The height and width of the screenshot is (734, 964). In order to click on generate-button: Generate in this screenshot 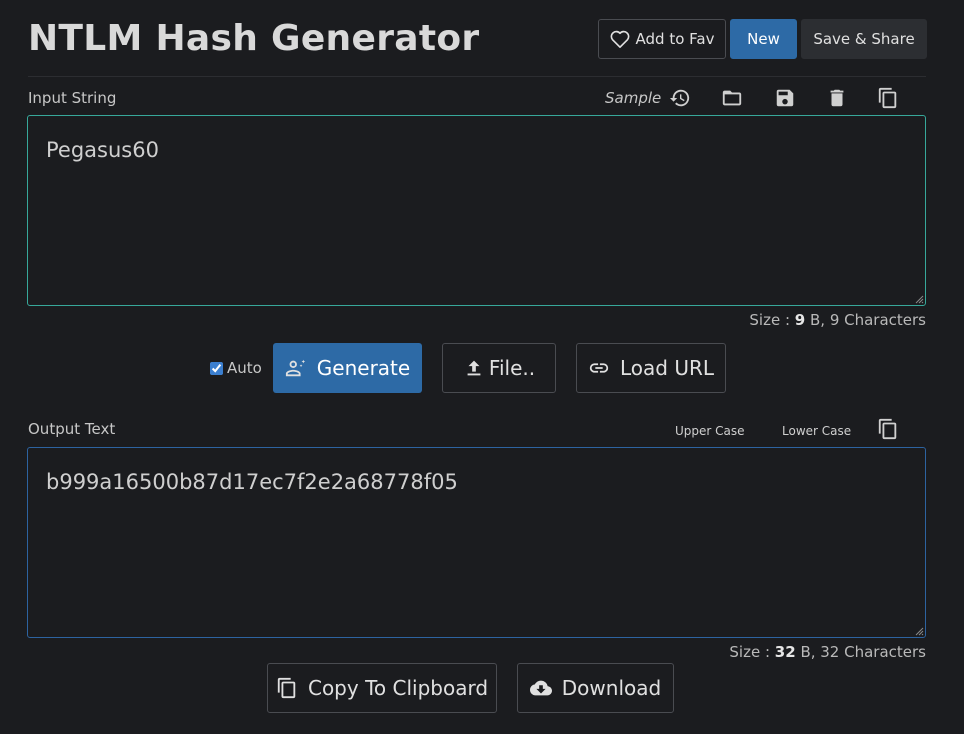, I will do `click(347, 368)`.